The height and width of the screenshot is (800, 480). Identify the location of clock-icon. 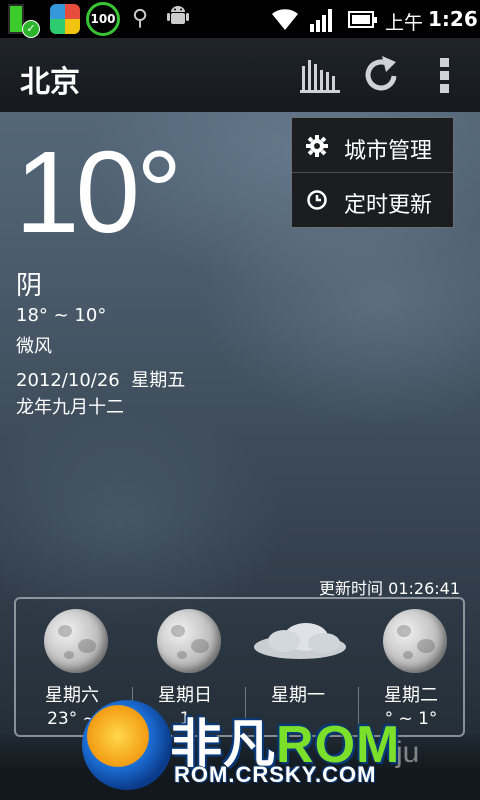
(317, 200).